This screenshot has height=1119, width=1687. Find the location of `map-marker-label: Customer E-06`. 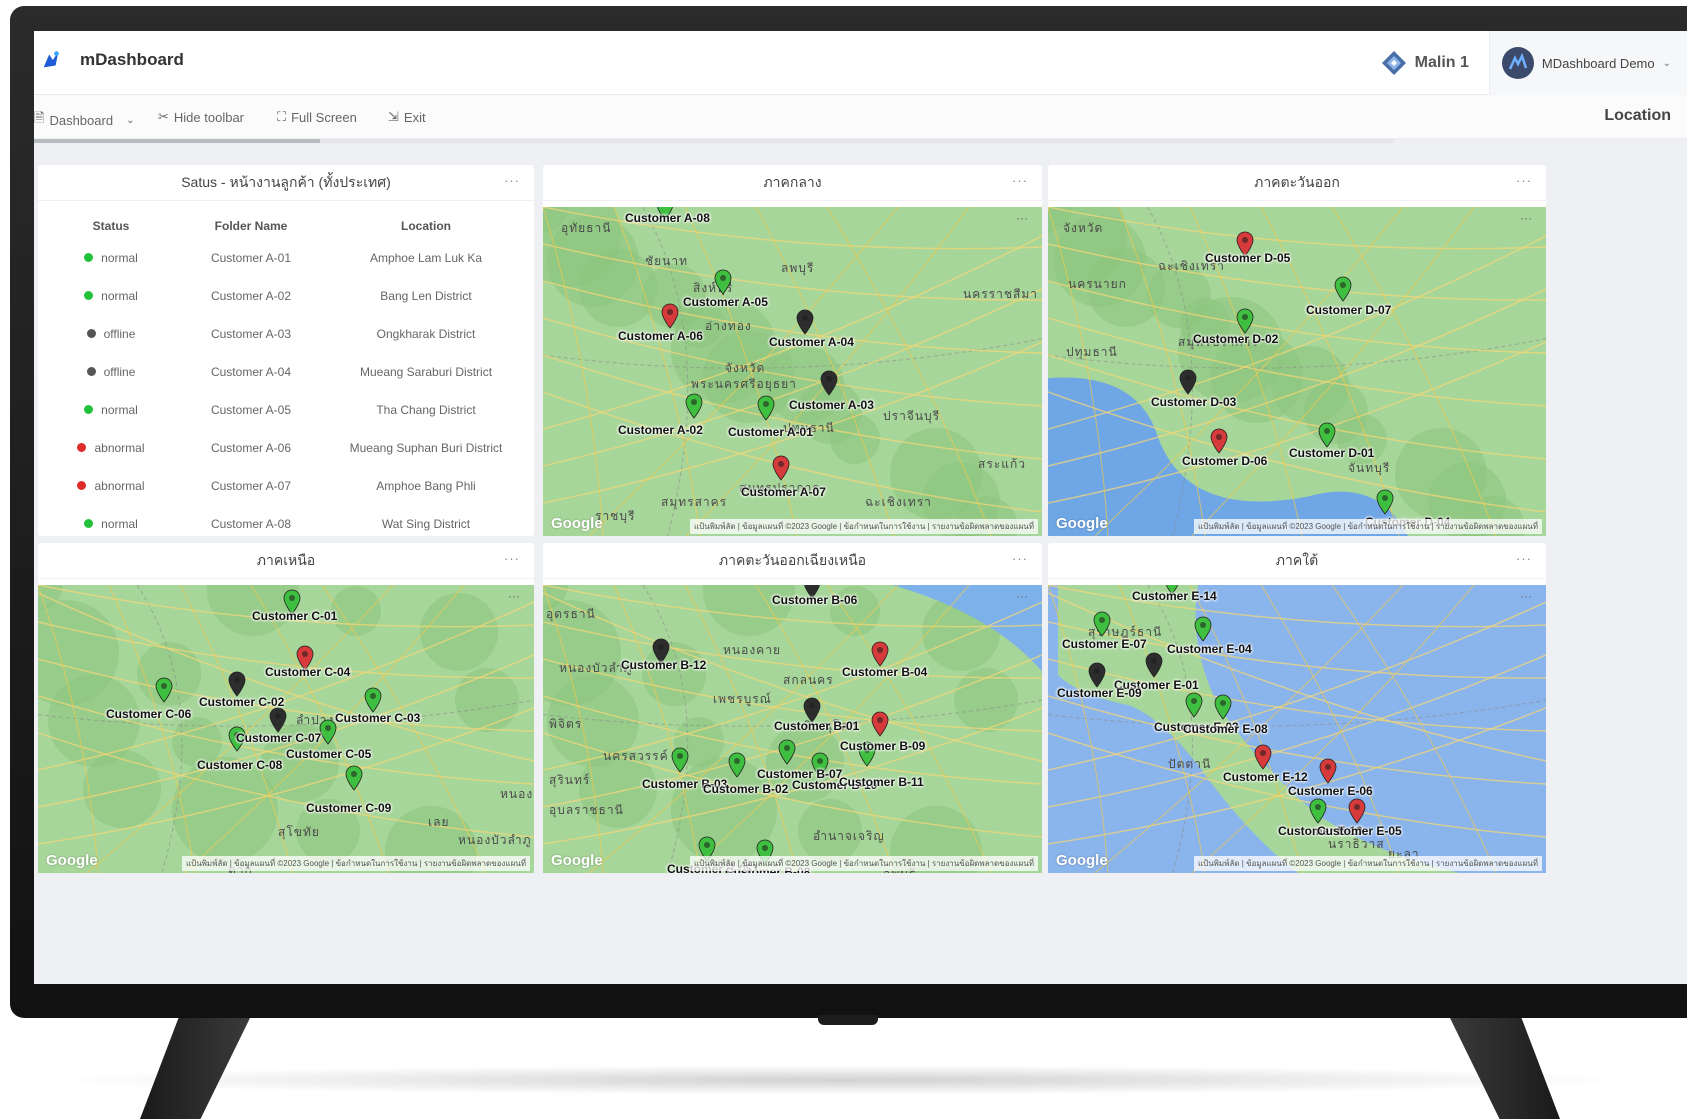

map-marker-label: Customer E-06 is located at coordinates (1330, 791).